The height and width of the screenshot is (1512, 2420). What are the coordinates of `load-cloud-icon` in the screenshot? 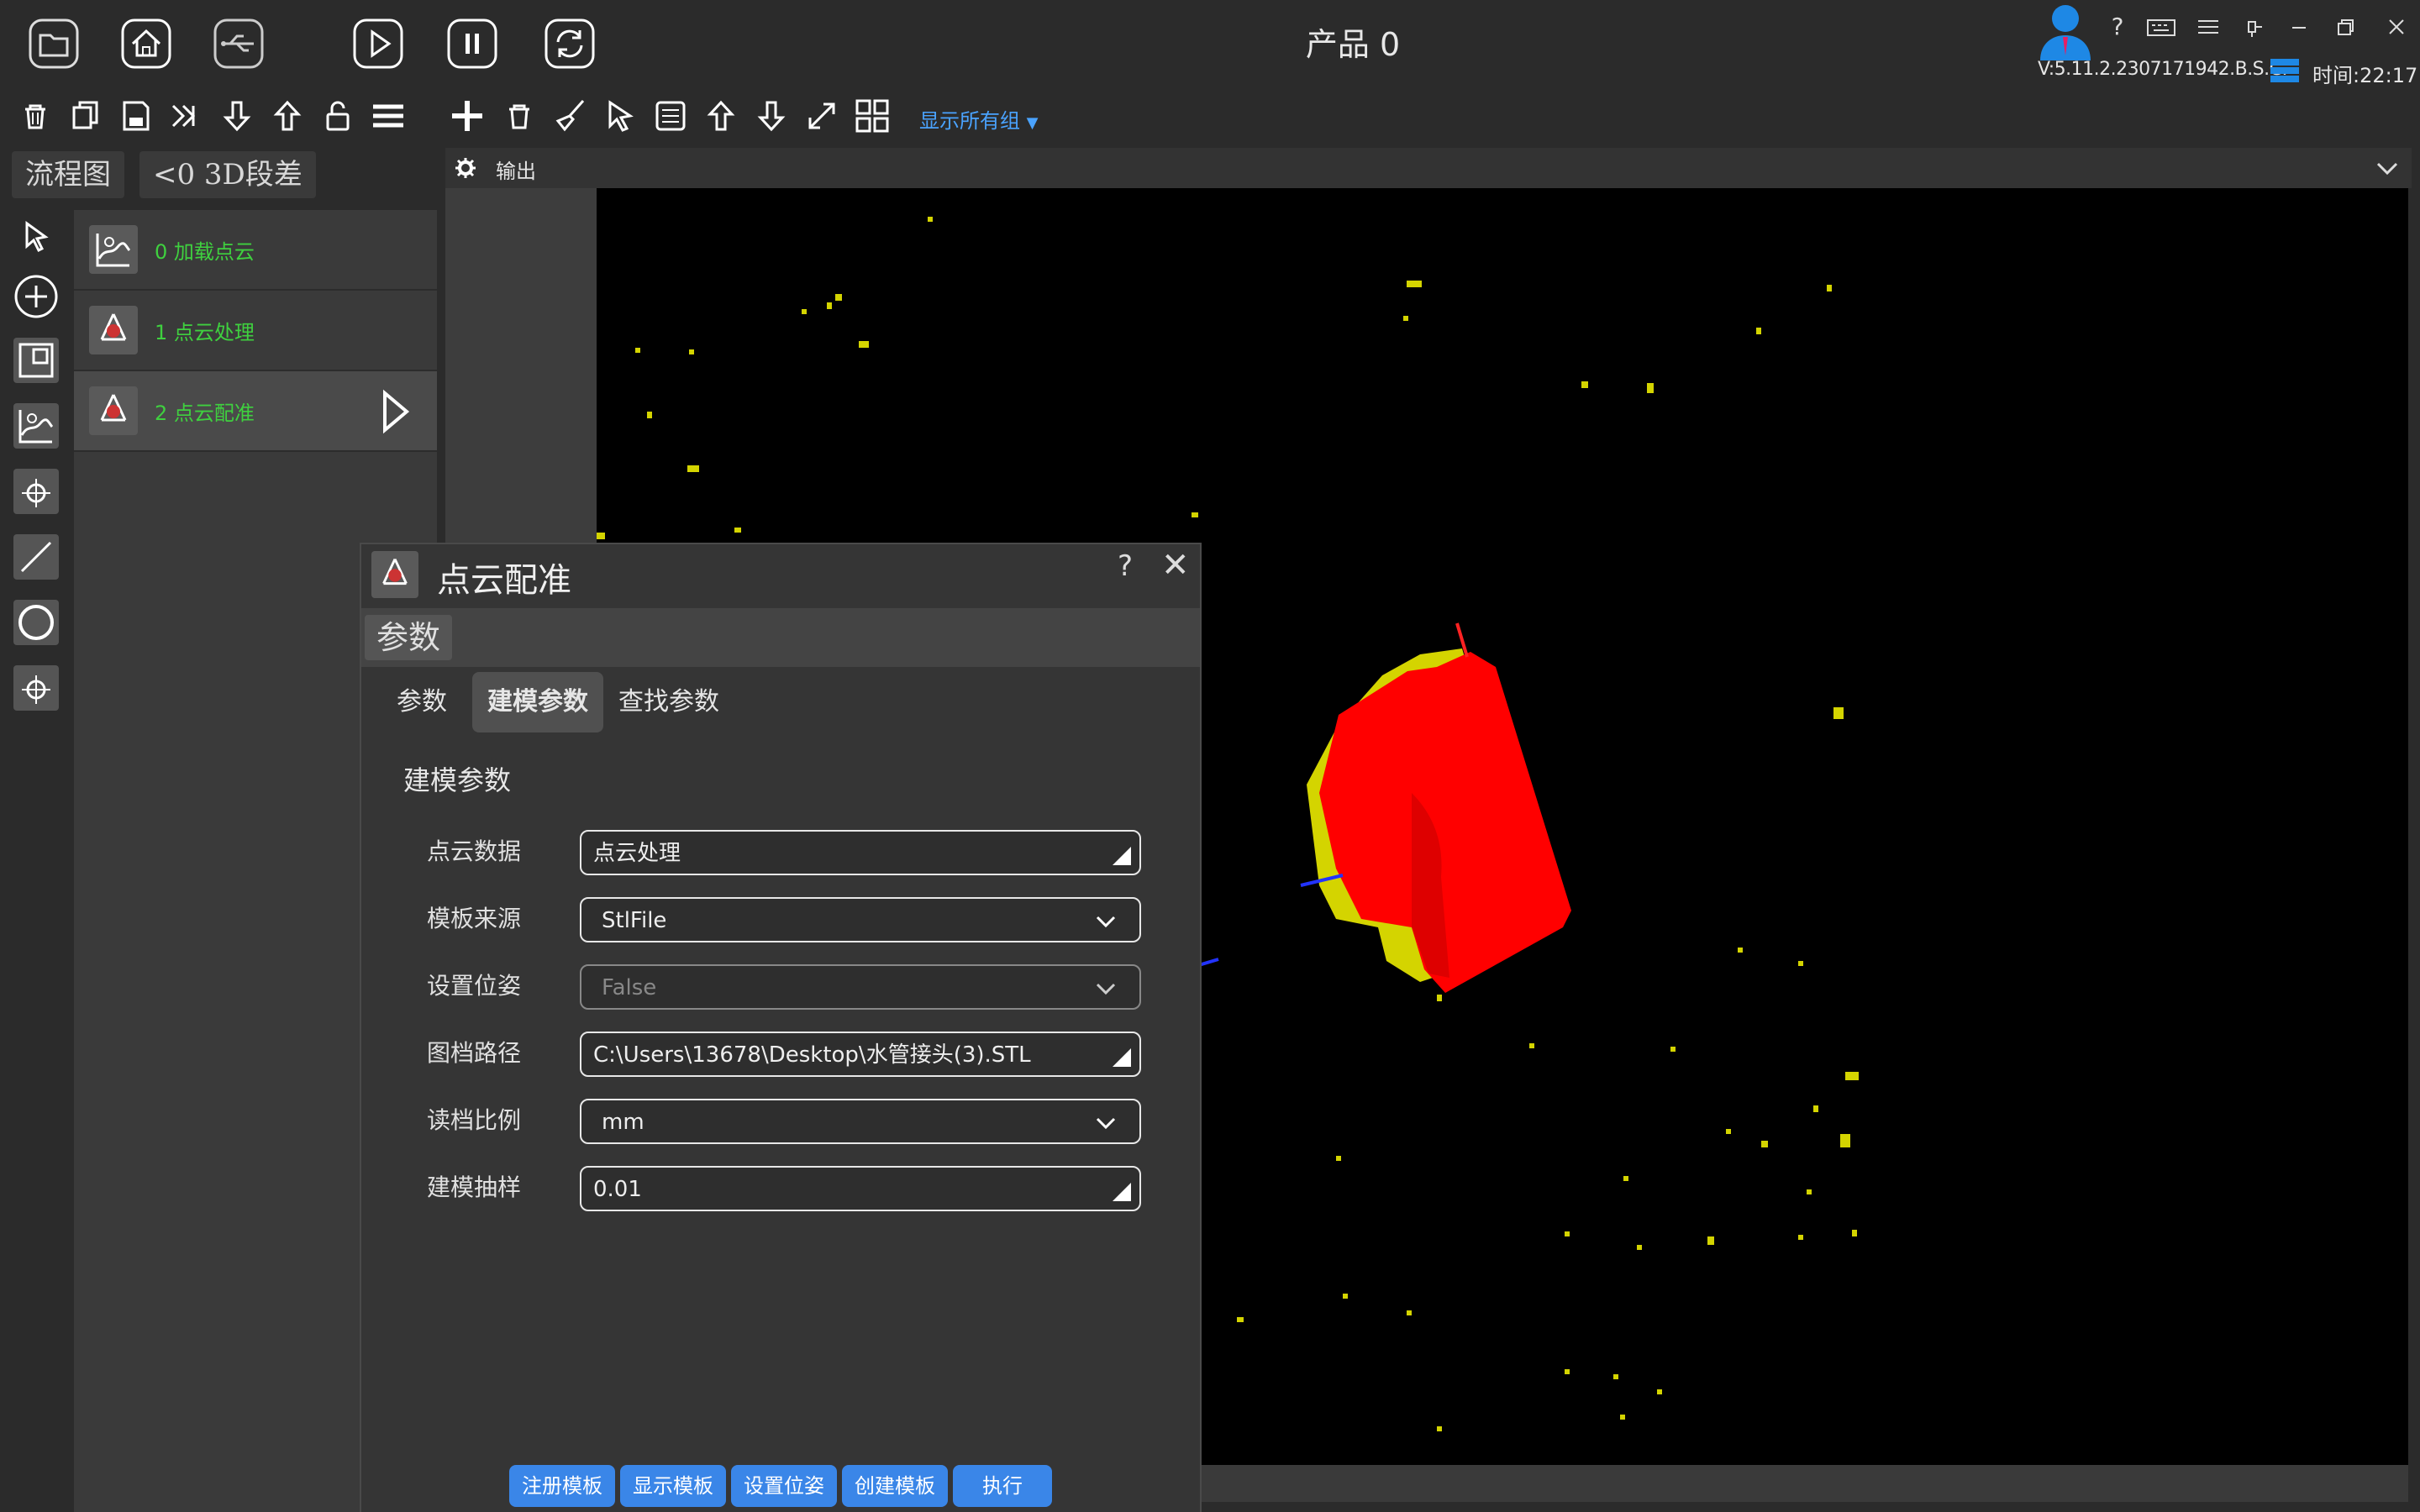 It's located at (113, 249).